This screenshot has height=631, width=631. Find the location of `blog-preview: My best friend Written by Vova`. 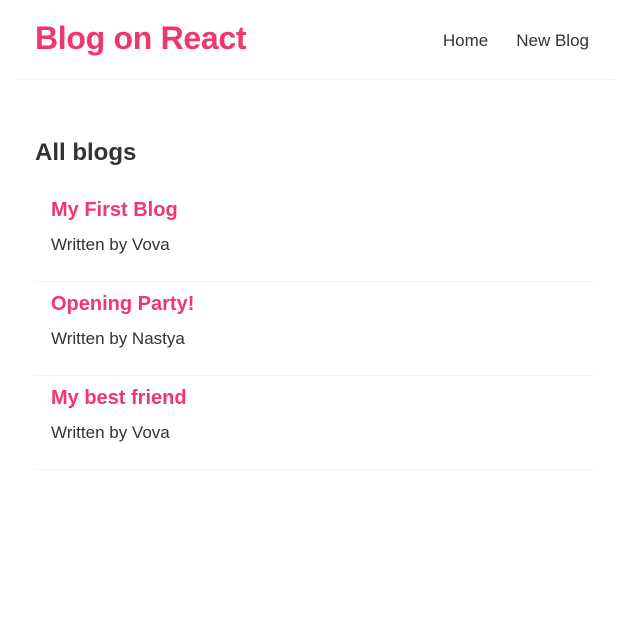

blog-preview: My best friend Written by Vova is located at coordinates (315, 423).